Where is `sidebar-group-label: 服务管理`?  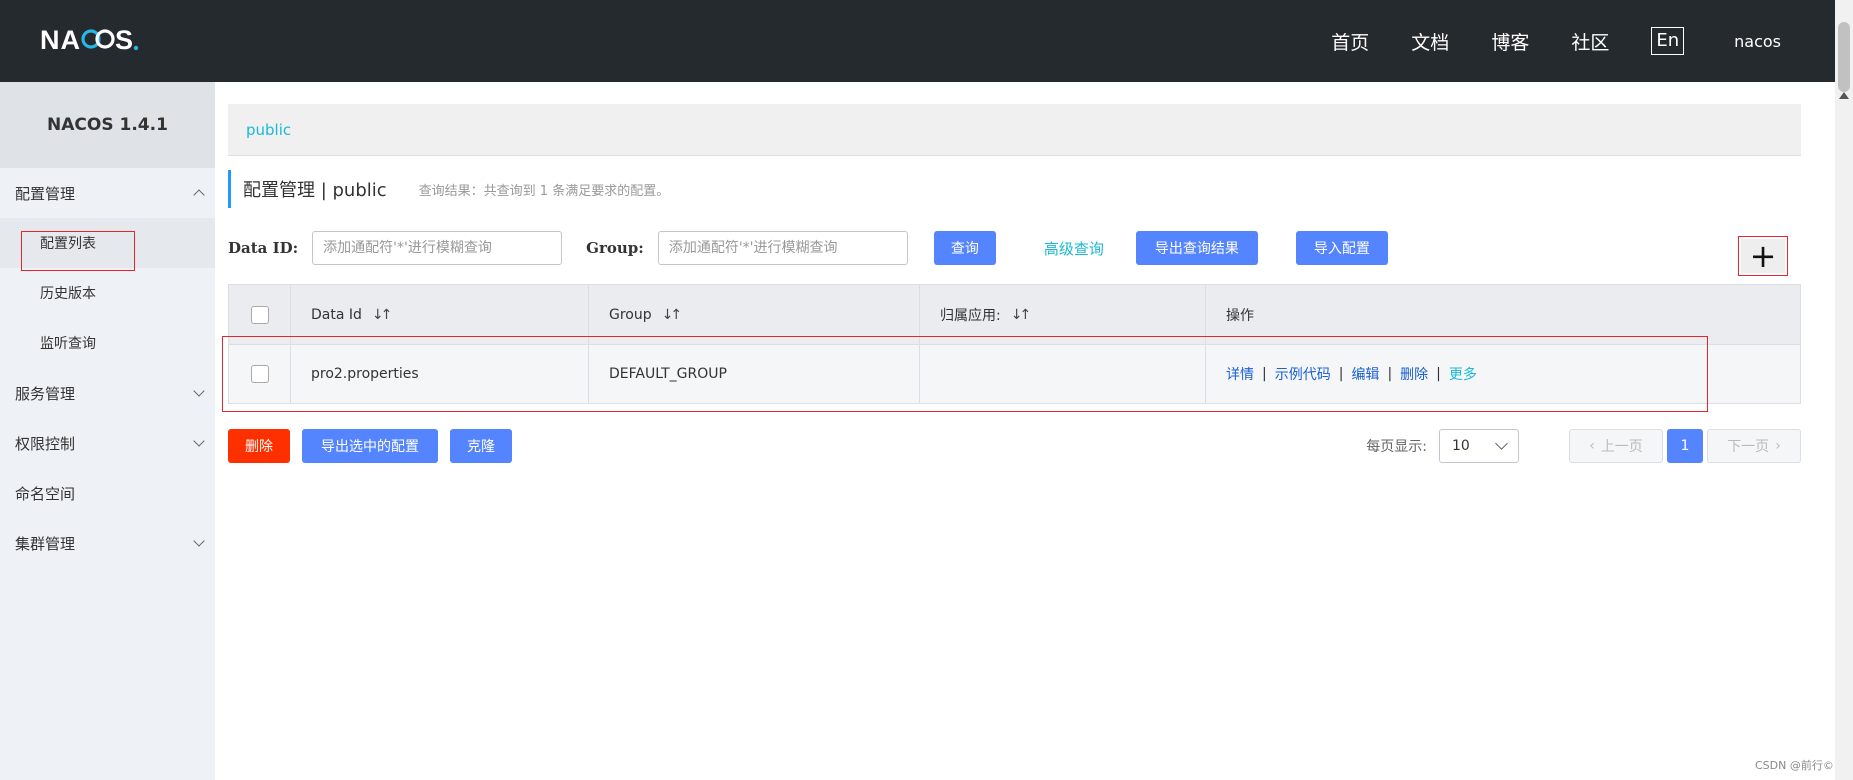 sidebar-group-label: 服务管理 is located at coordinates (45, 393).